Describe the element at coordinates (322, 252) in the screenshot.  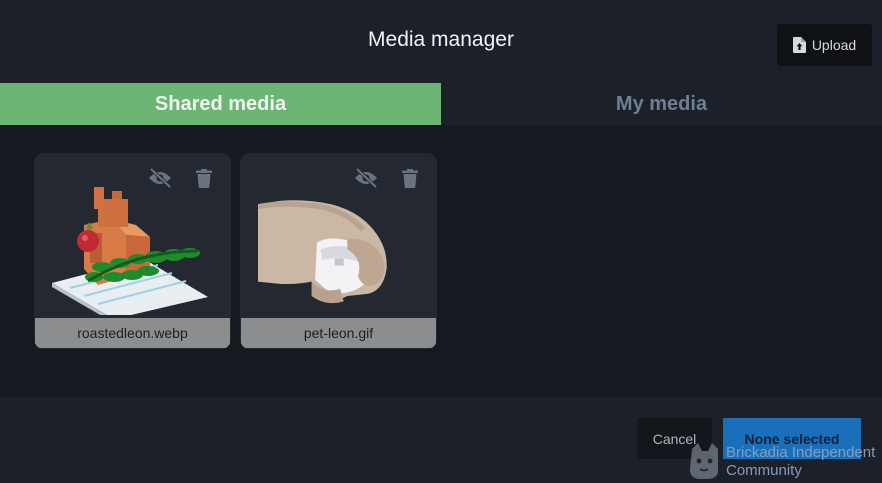
I see `pet-leon-thumbnail` at that location.